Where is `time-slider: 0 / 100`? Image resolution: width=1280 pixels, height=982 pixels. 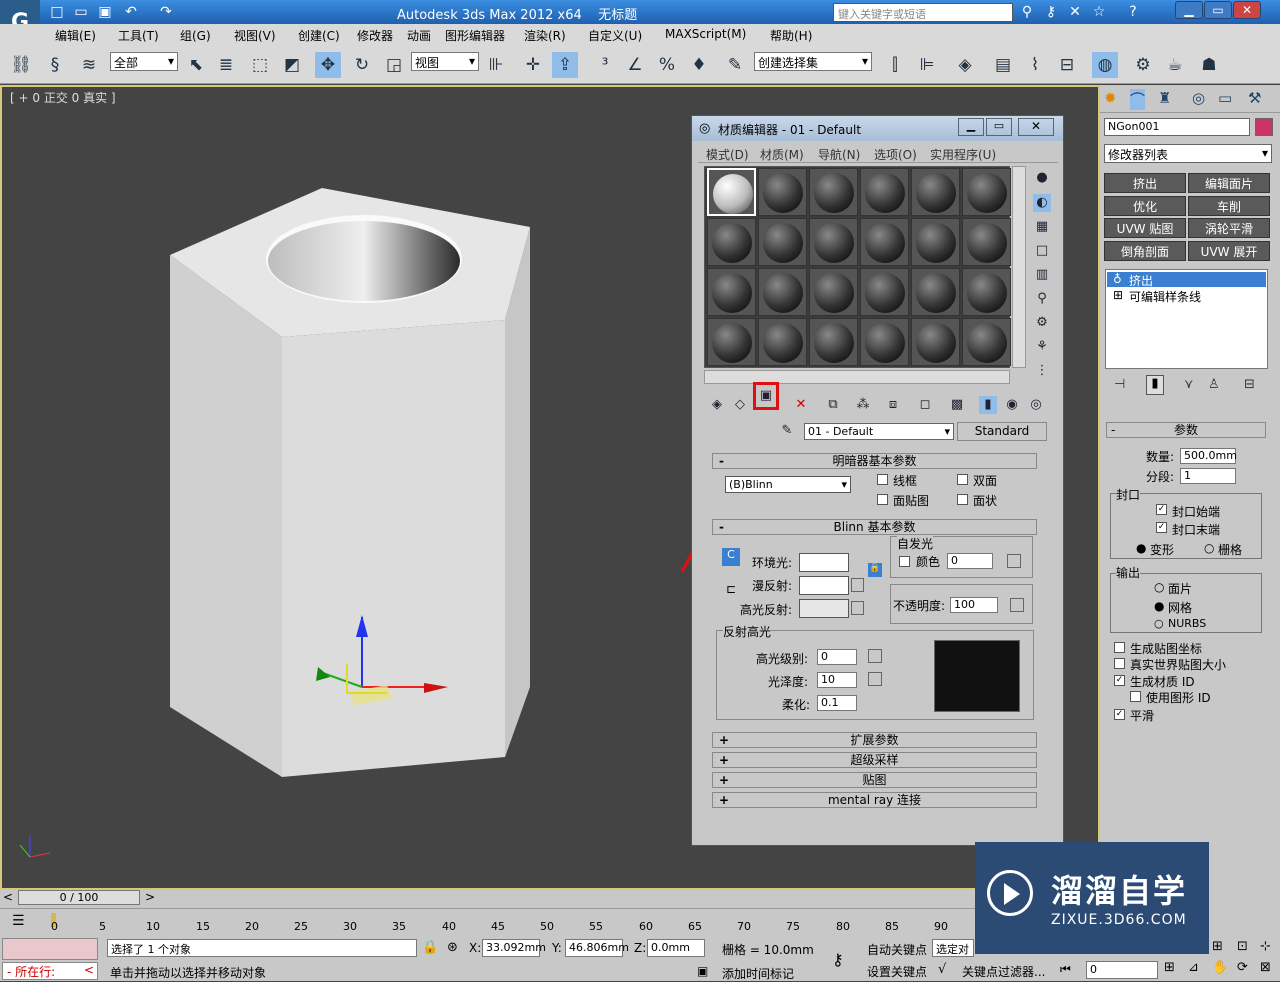 time-slider: 0 / 100 is located at coordinates (79, 897).